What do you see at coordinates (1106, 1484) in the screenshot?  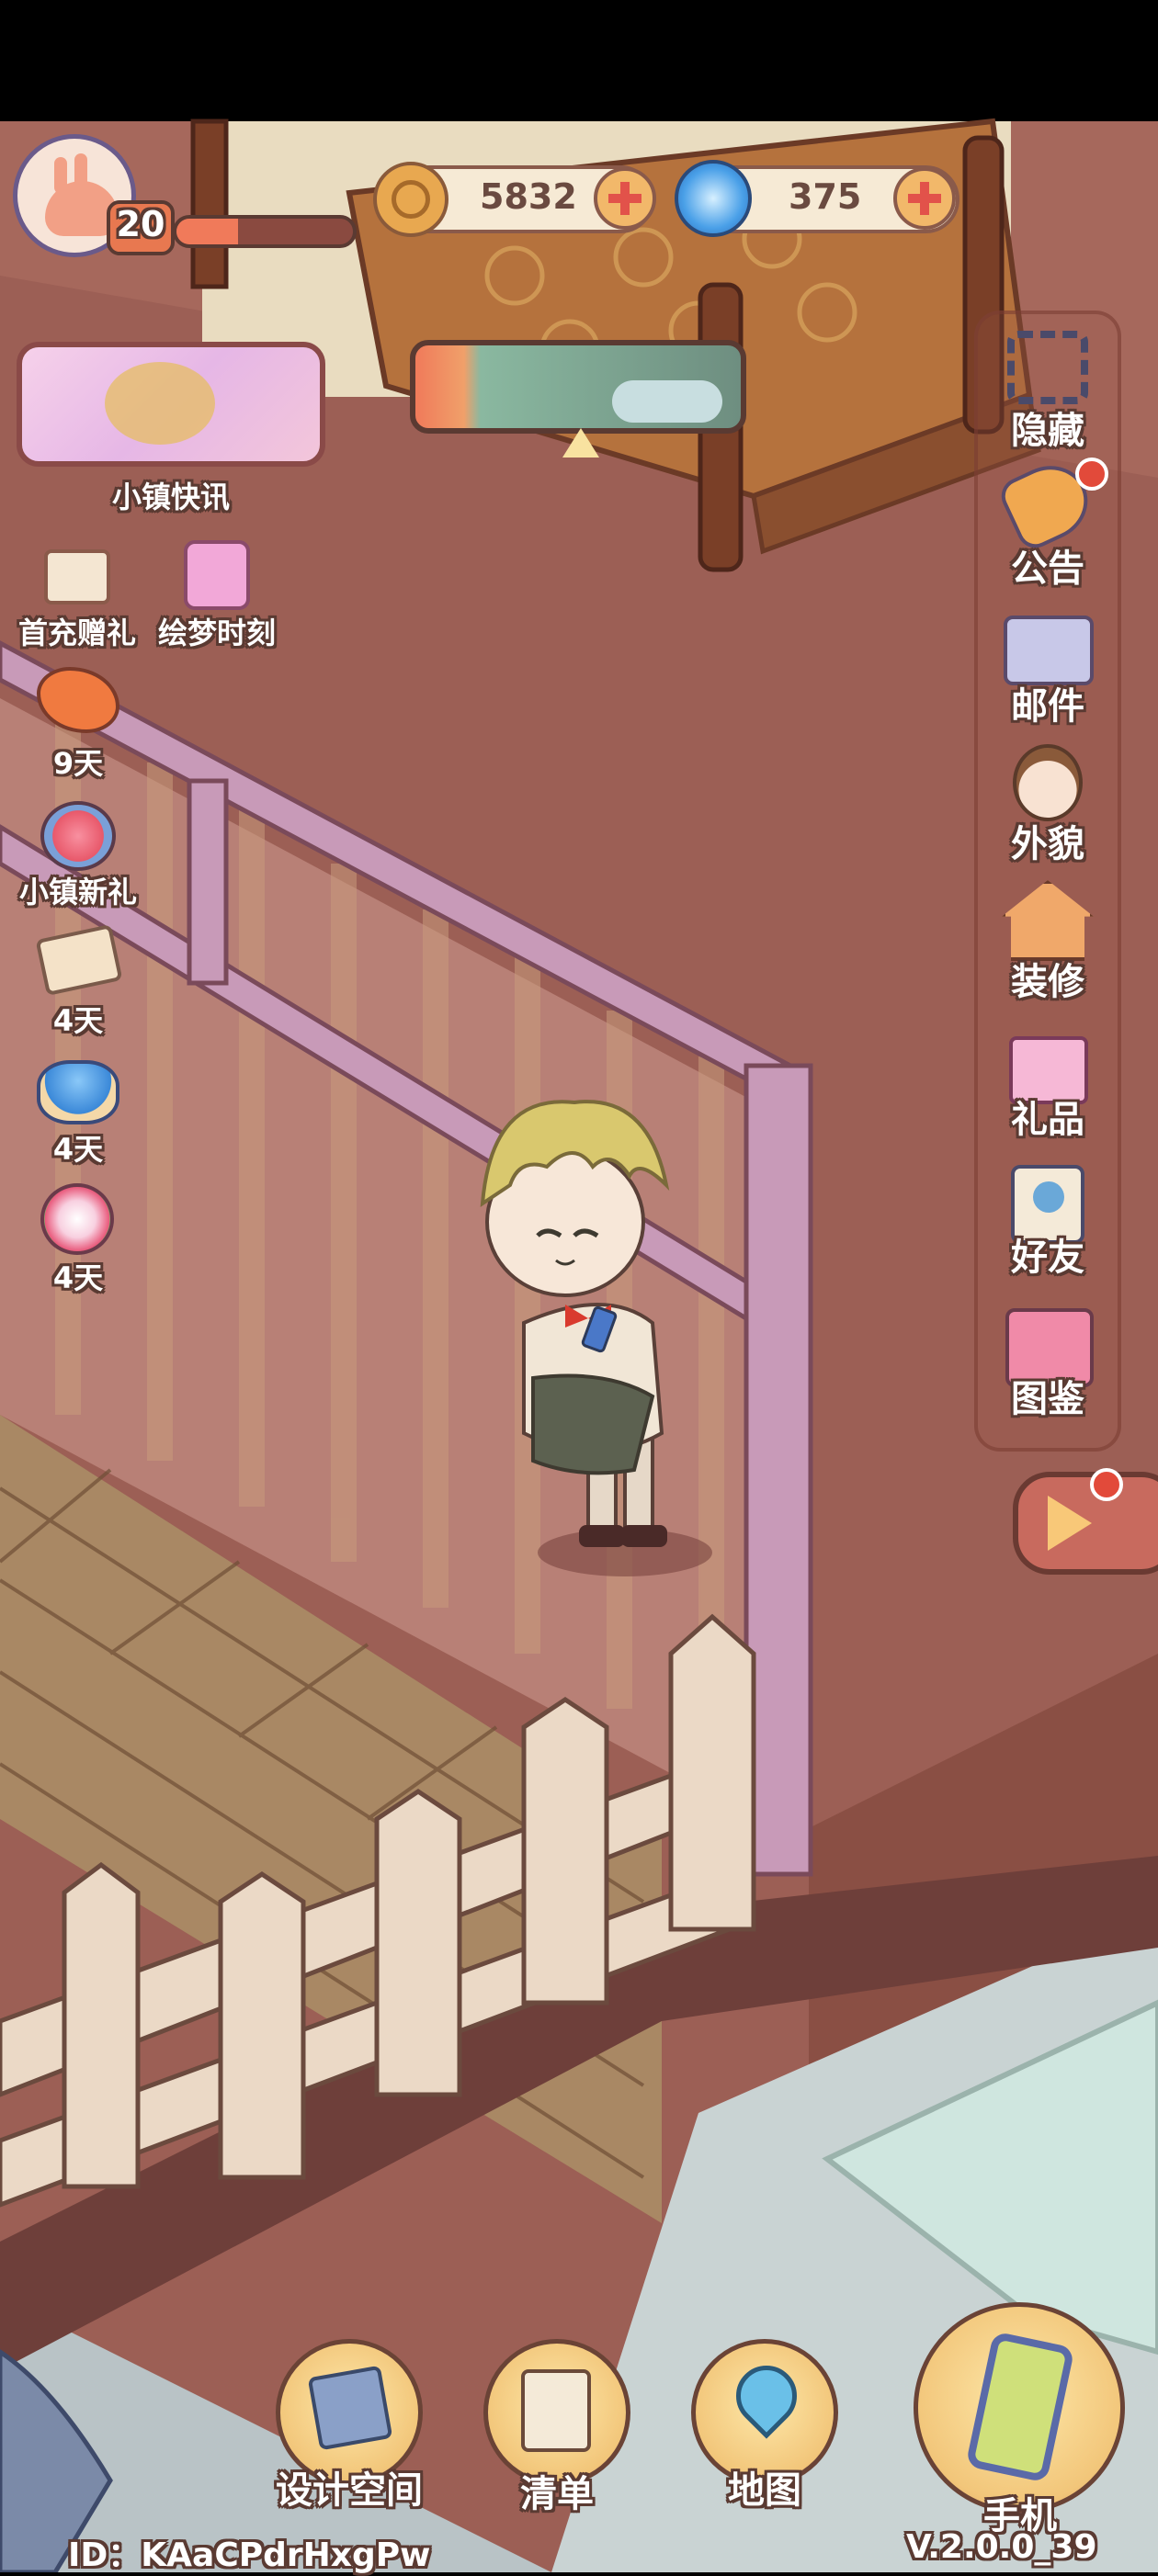 I see `play-button-badge` at bounding box center [1106, 1484].